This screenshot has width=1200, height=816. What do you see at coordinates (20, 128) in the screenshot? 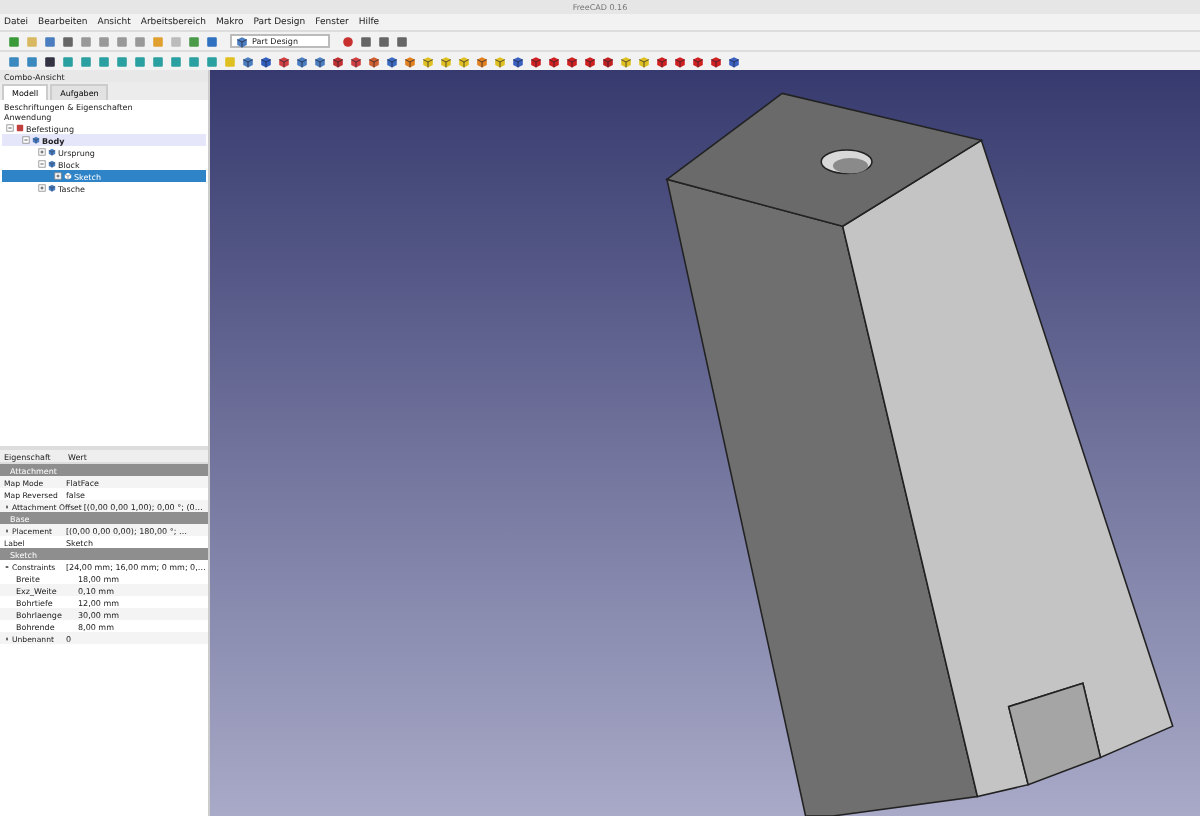
I see `document-icon` at bounding box center [20, 128].